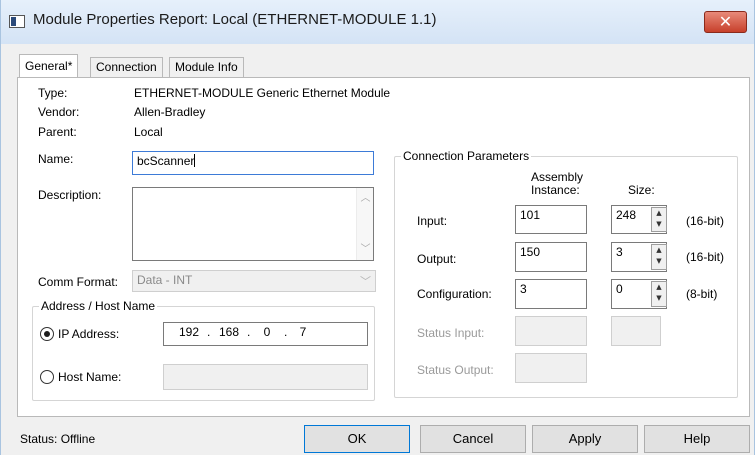 This screenshot has height=455, width=755. I want to click on status-input-size-field, so click(636, 331).